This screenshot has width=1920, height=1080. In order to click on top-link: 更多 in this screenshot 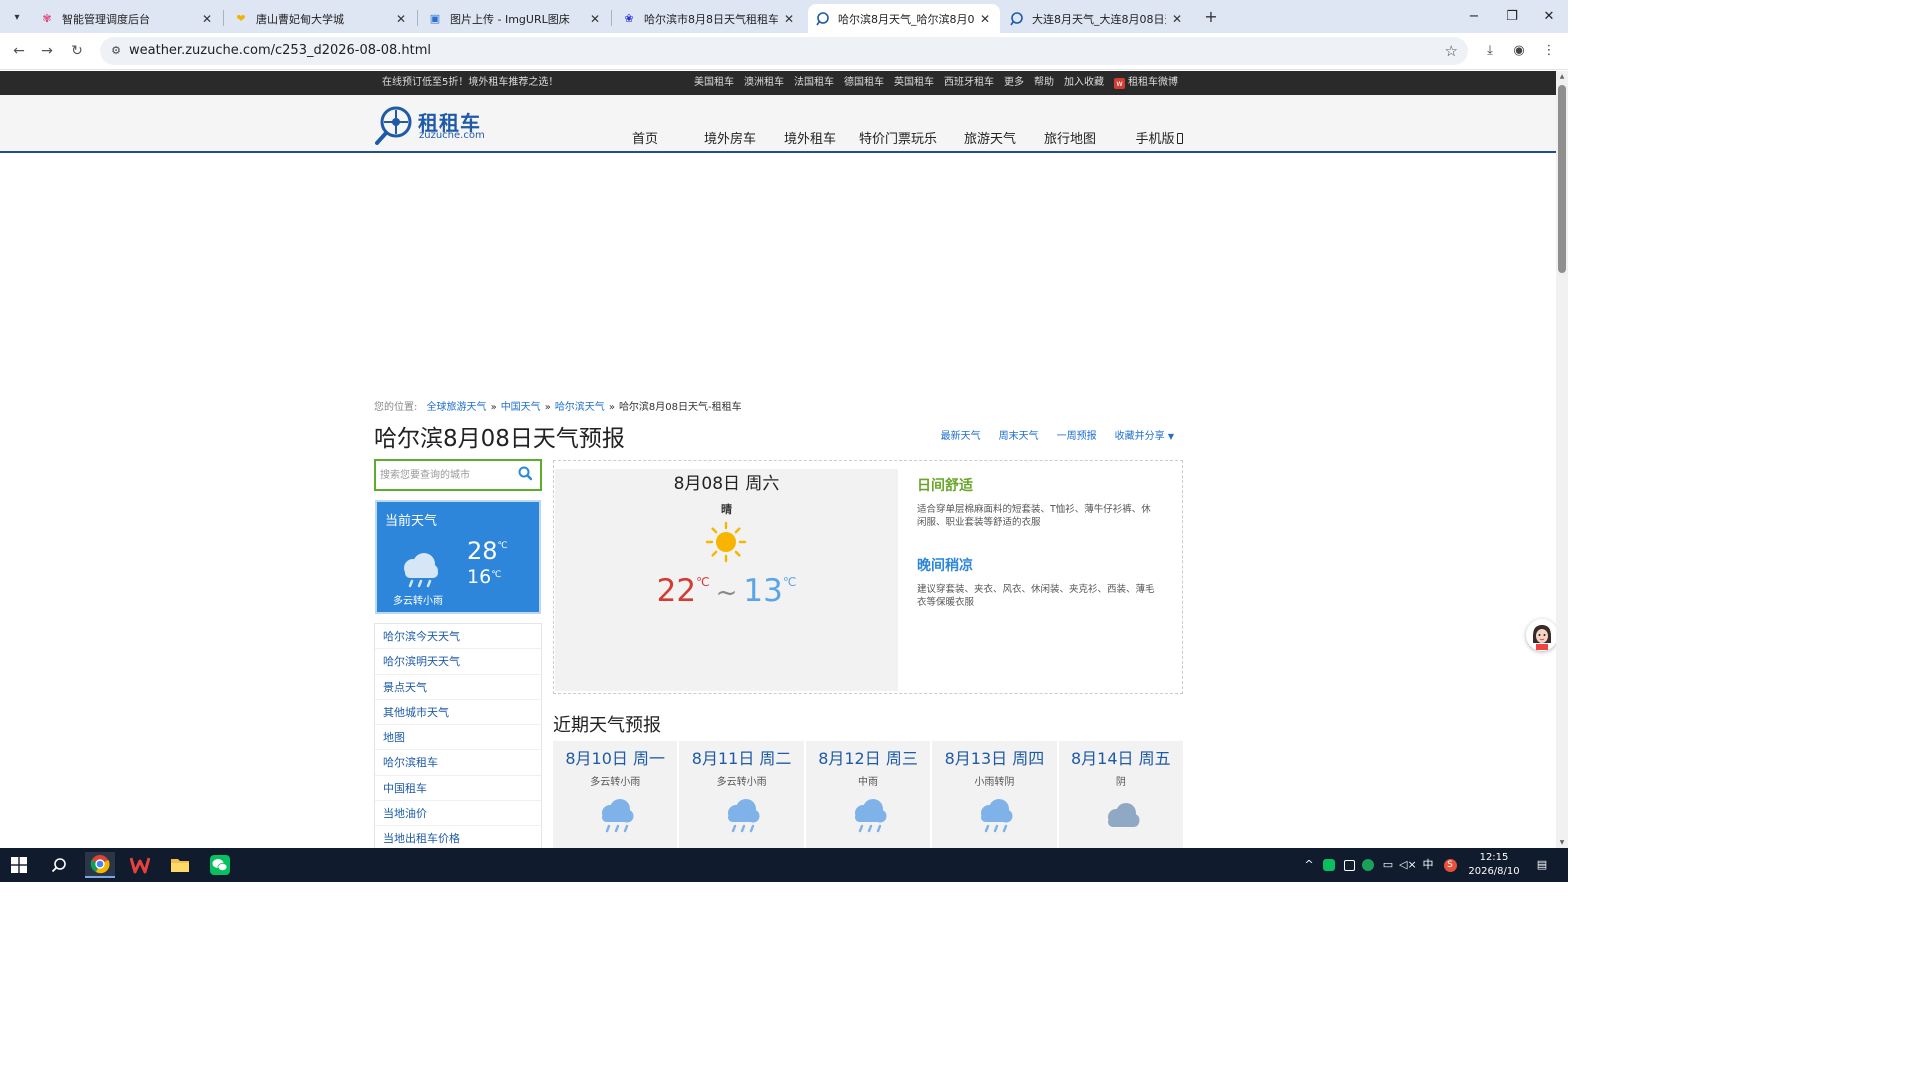, I will do `click(1014, 83)`.